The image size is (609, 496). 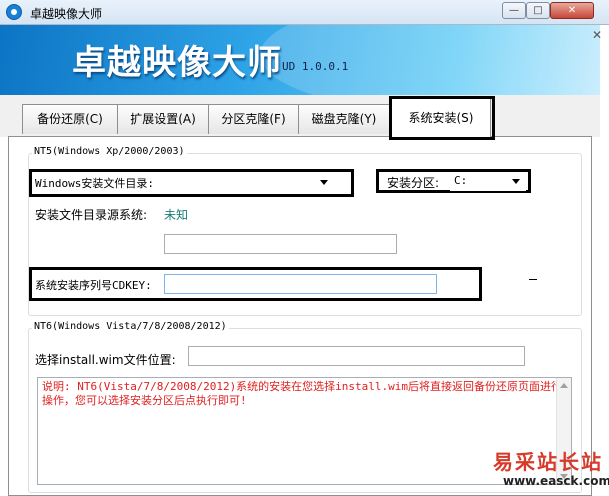 What do you see at coordinates (556, 481) in the screenshot?
I see `watermark-url: www.easck.com` at bounding box center [556, 481].